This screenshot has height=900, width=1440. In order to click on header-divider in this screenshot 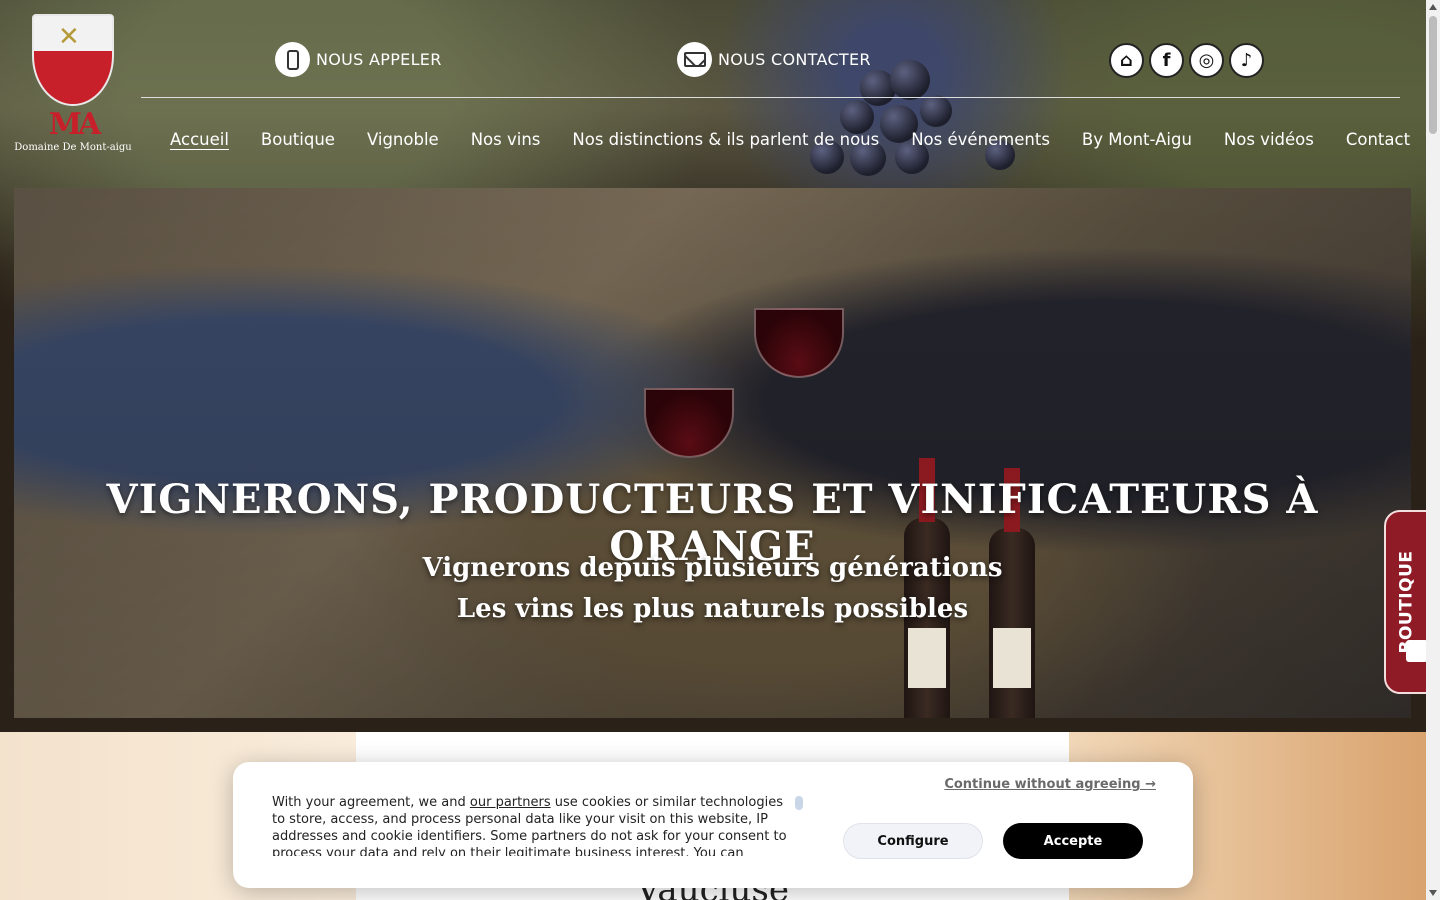, I will do `click(770, 97)`.